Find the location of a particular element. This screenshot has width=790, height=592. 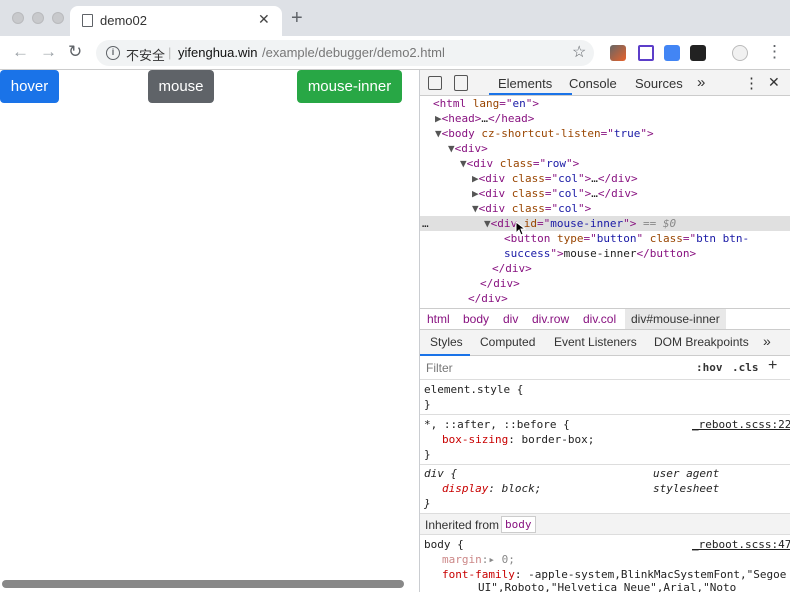

cls-toggle: .cls is located at coordinates (745, 367).